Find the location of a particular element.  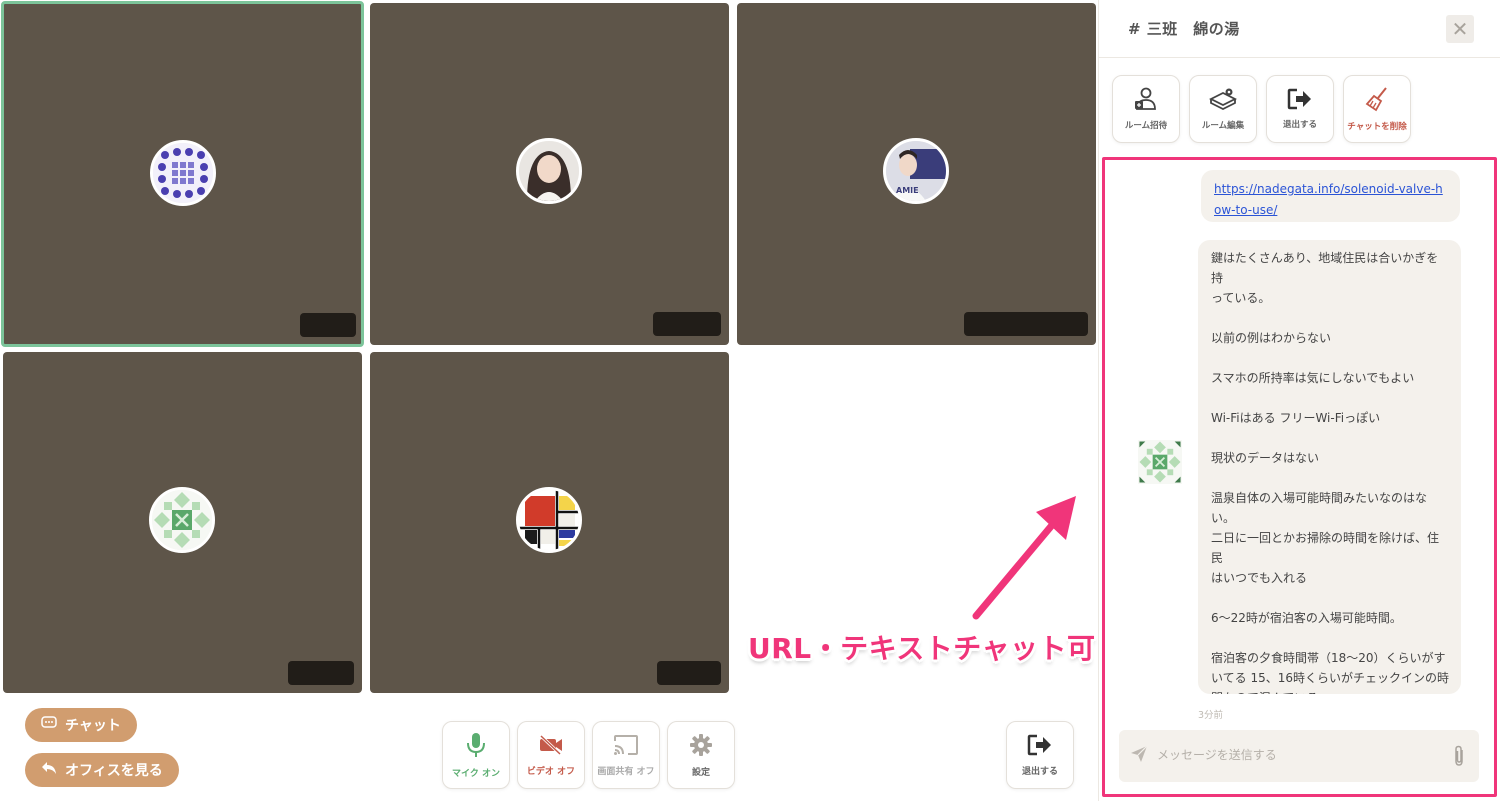

message-line: っている。 is located at coordinates (1241, 298).